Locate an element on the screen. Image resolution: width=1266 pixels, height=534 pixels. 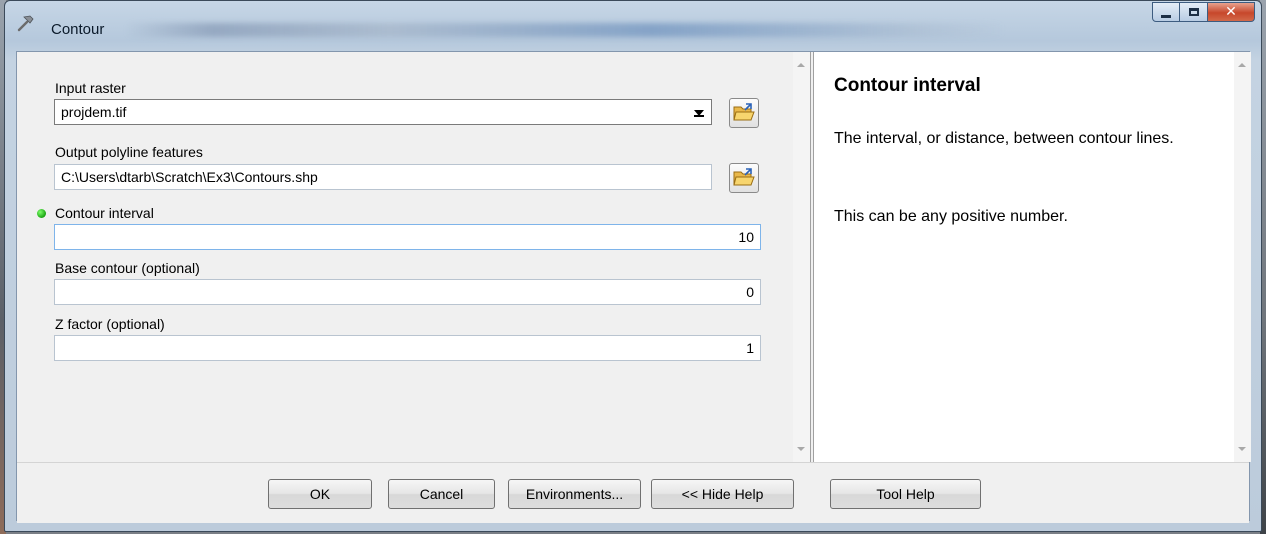
cancel-button: Cancel is located at coordinates (441, 494).